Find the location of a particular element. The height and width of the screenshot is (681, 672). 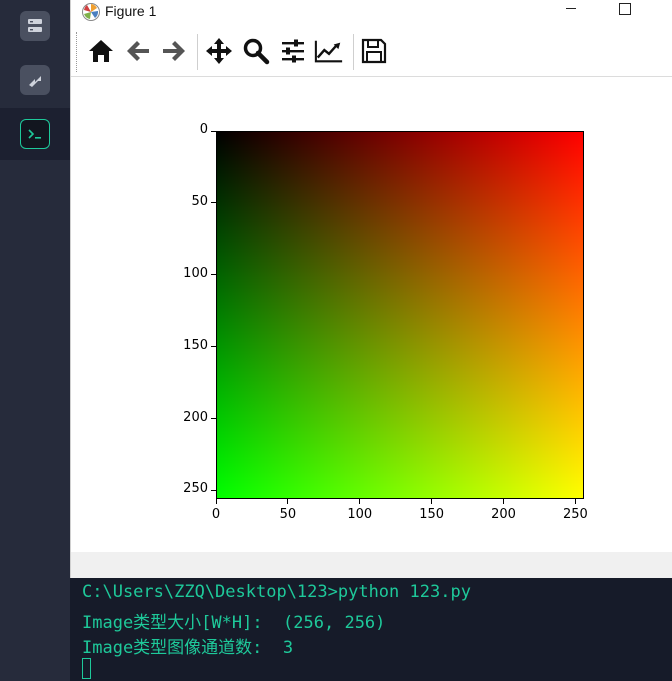

y-tick-label: 250 is located at coordinates (195, 489).